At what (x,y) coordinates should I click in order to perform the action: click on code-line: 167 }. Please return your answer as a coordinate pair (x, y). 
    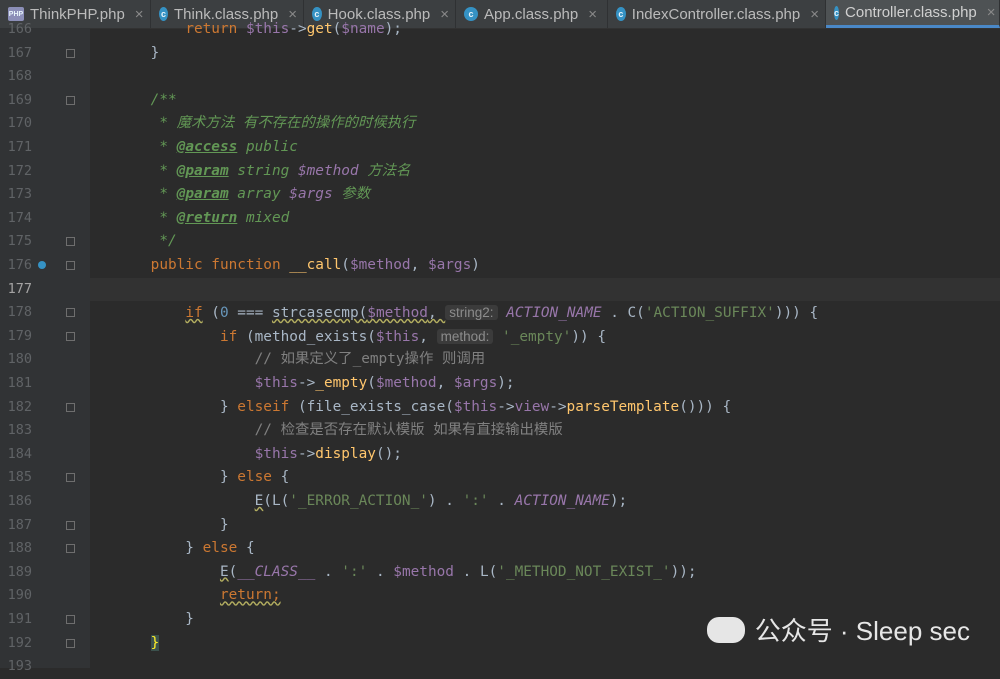
    Looking at the image, I should click on (500, 54).